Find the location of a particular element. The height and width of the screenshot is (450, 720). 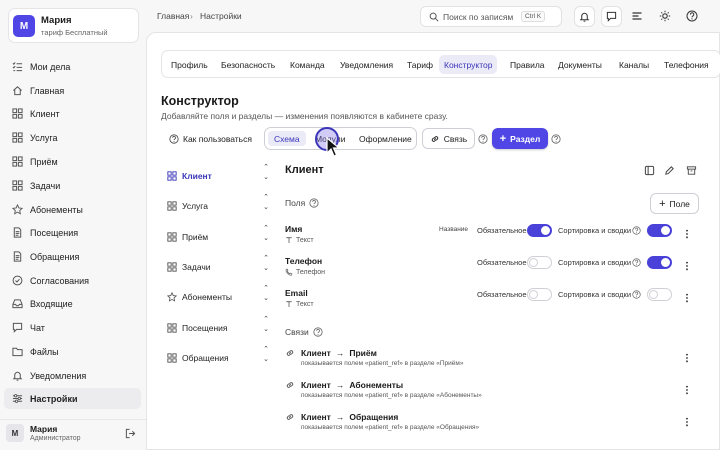

add-section-button: + Раздел is located at coordinates (520, 138).